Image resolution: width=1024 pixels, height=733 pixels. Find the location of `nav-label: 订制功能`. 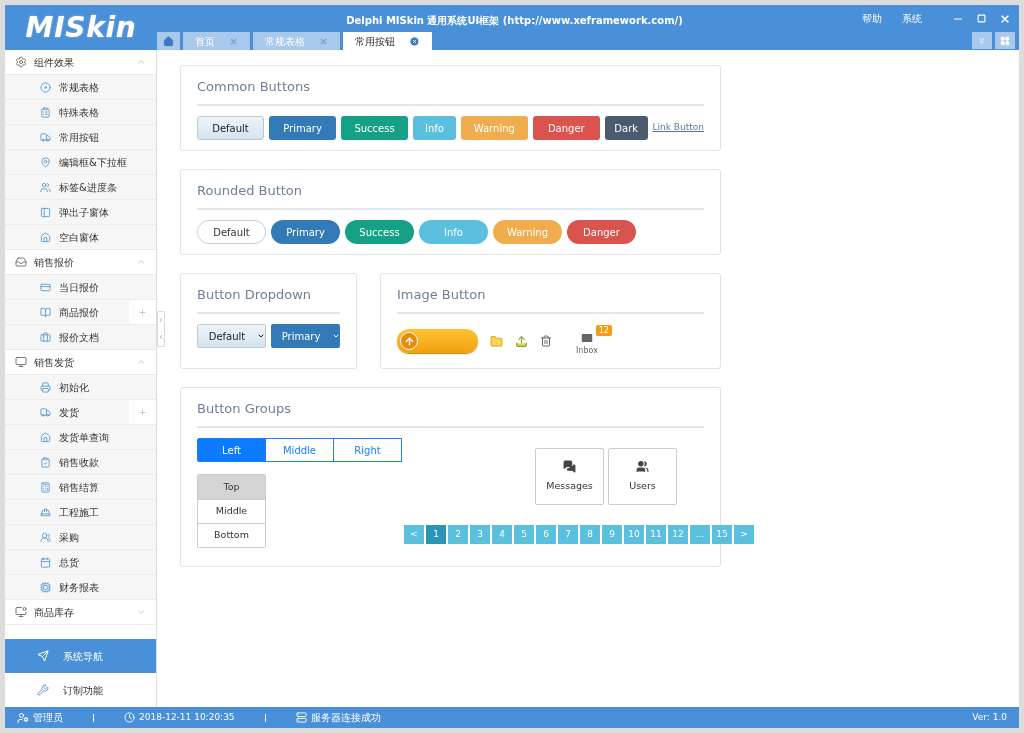

nav-label: 订制功能 is located at coordinates (83, 690).